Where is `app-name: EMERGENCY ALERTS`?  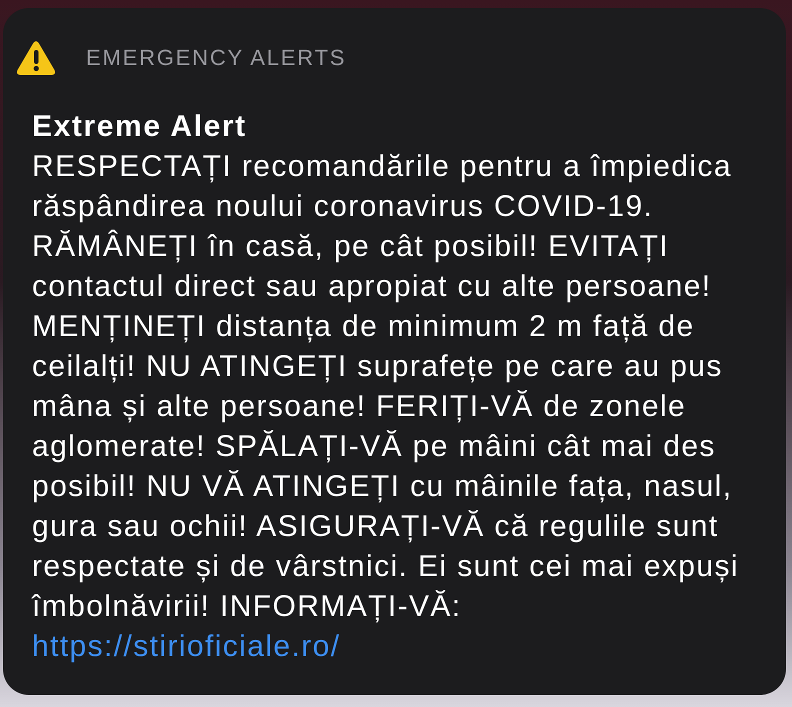 app-name: EMERGENCY ALERTS is located at coordinates (216, 58).